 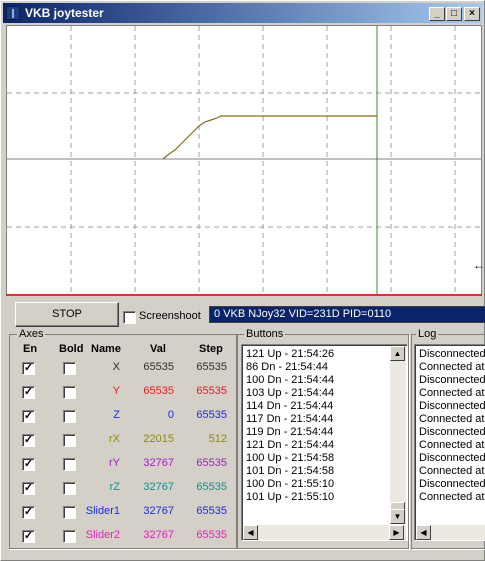 What do you see at coordinates (217, 439) in the screenshot?
I see `axis-step: 512` at bounding box center [217, 439].